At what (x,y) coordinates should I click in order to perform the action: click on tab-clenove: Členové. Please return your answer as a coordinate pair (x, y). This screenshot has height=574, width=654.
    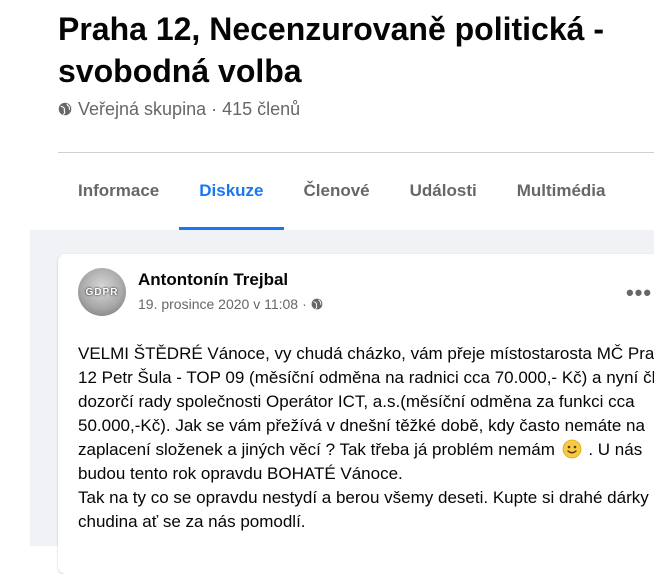
    Looking at the image, I should click on (337, 191).